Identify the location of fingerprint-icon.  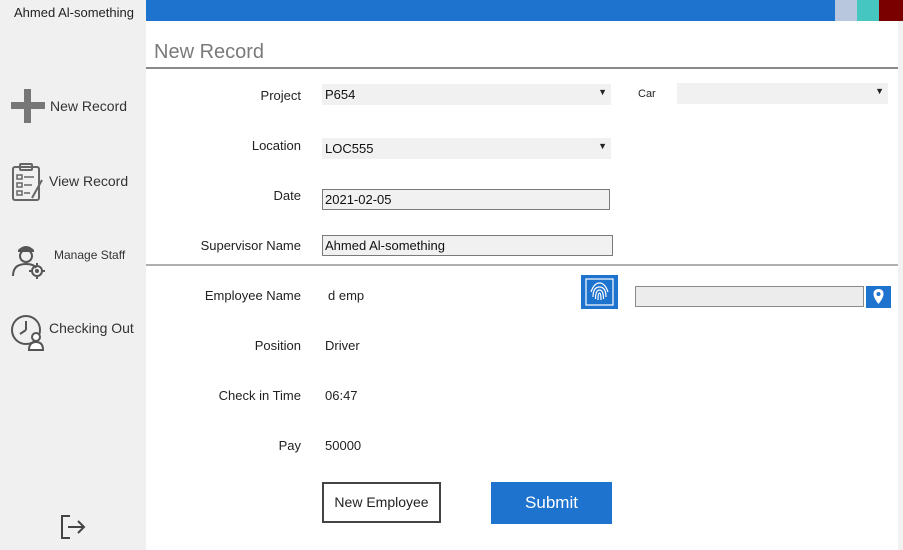
(599, 295).